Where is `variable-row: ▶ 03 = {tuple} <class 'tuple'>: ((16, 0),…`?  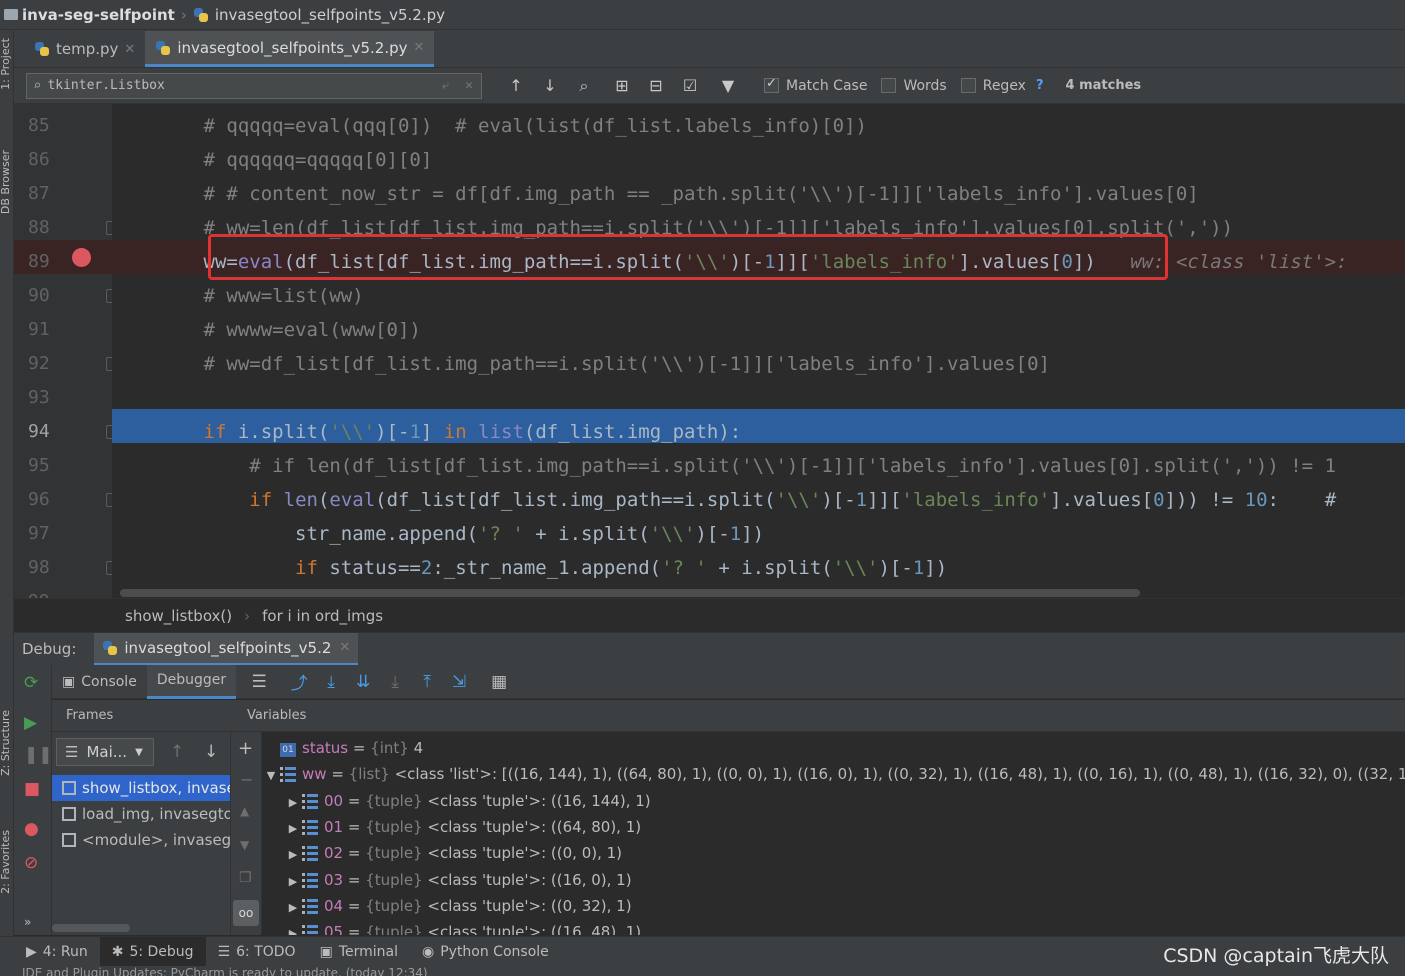 variable-row: ▶ 03 = {tuple} <class 'tuple'>: ((16, 0),… is located at coordinates (458, 880).